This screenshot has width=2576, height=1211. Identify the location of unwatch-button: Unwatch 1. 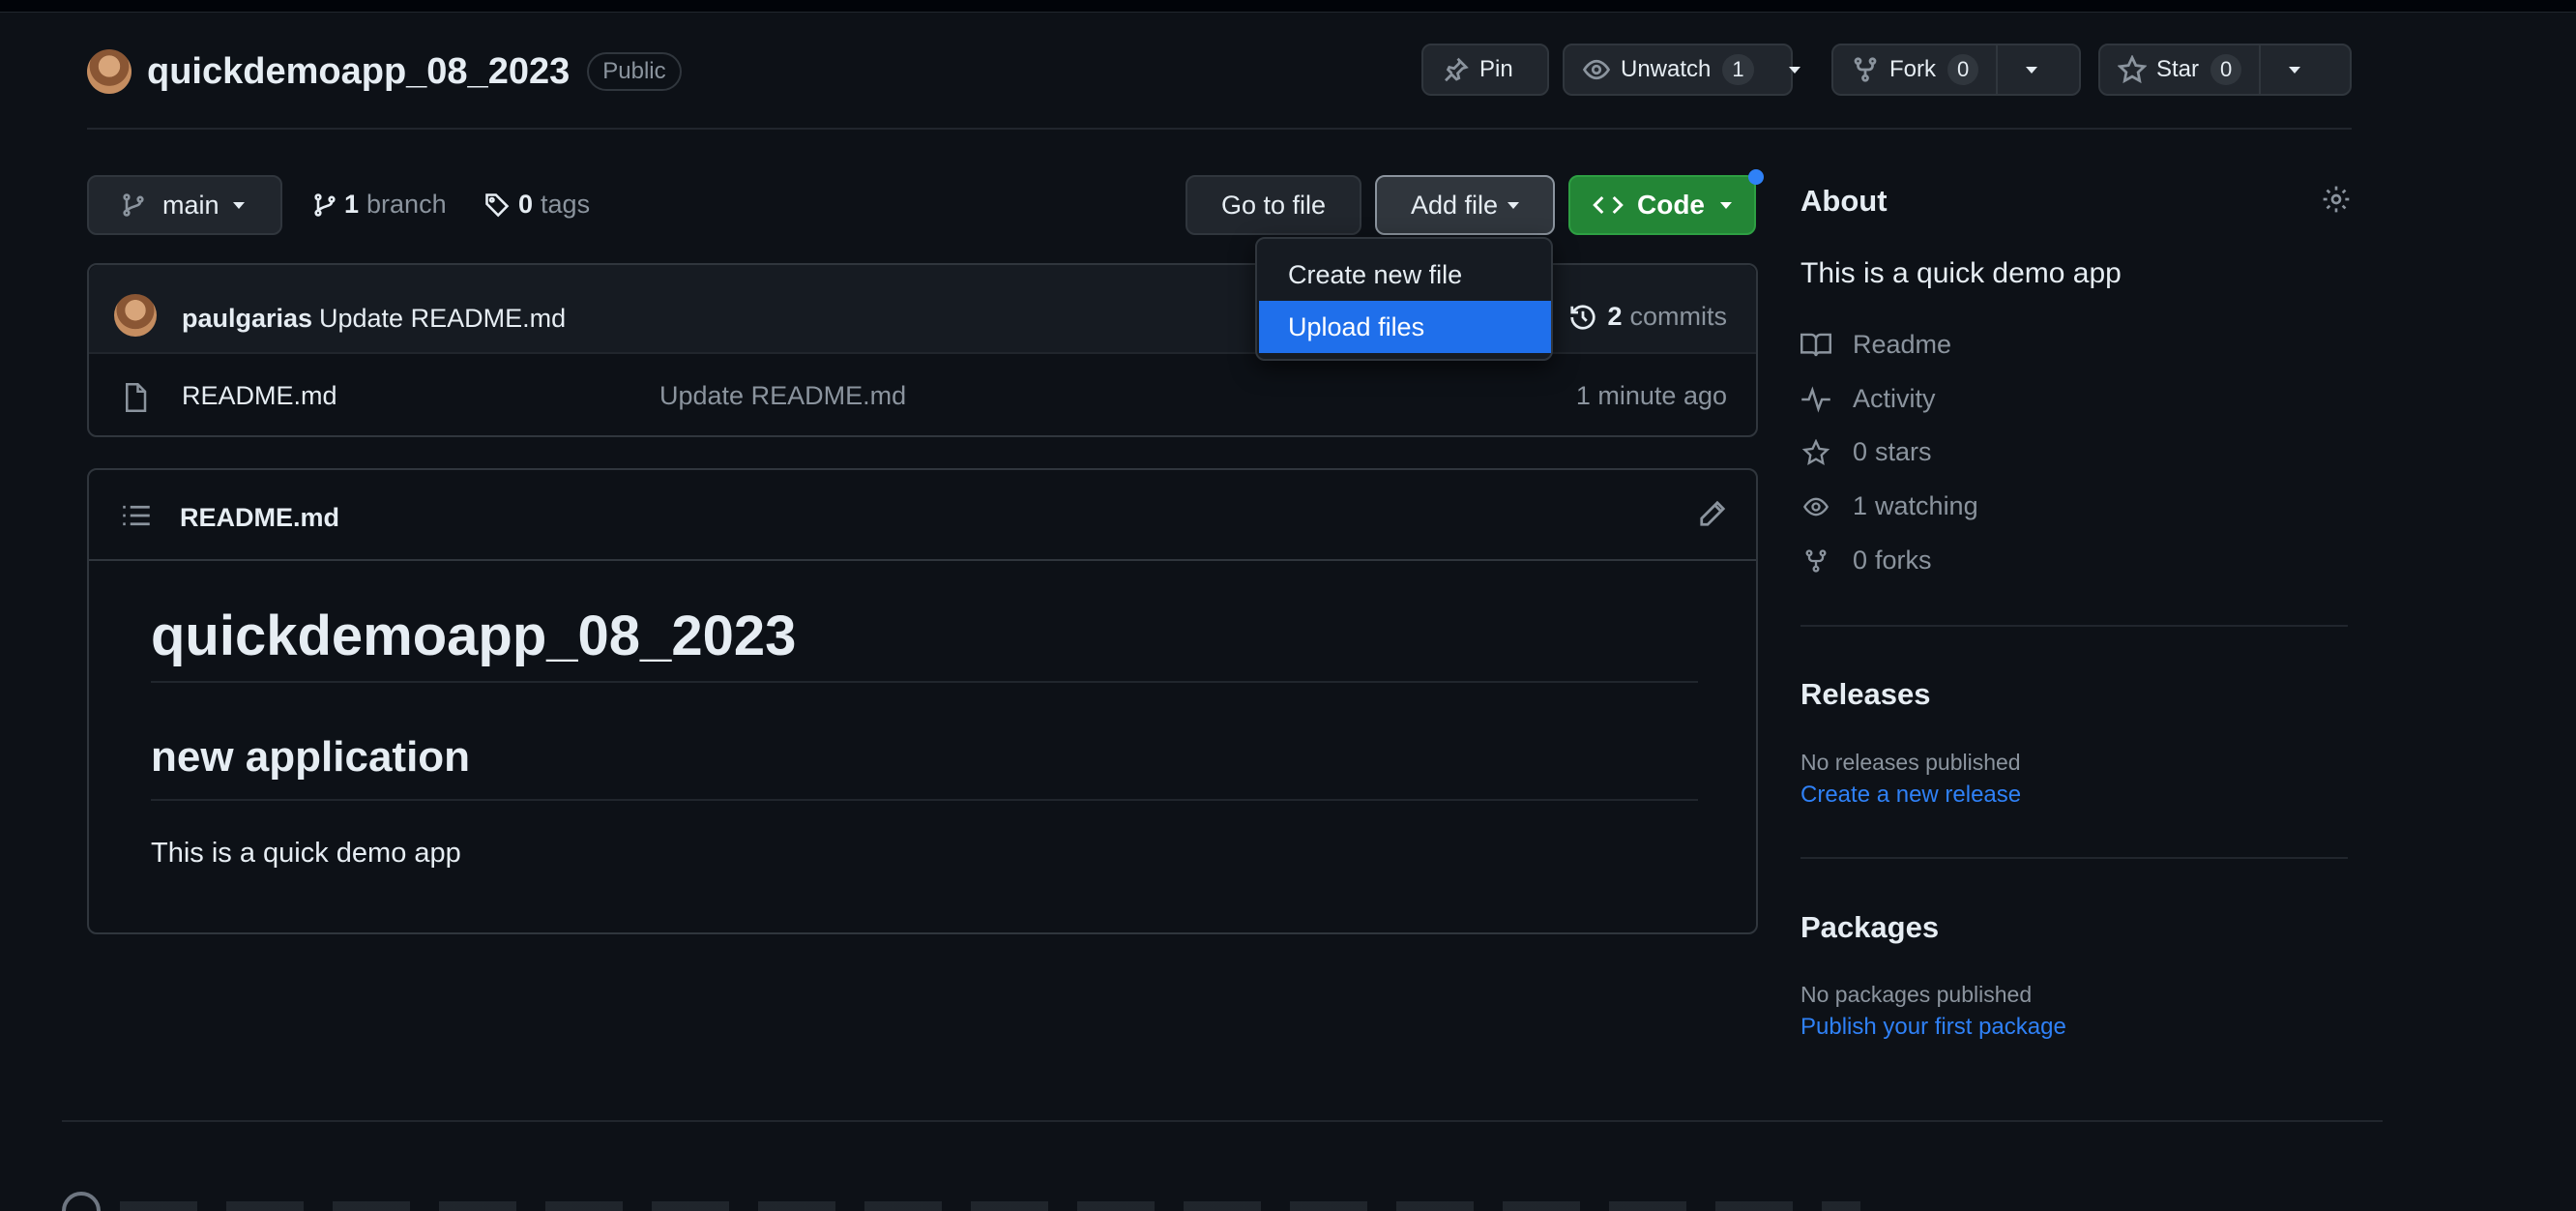
(1681, 70).